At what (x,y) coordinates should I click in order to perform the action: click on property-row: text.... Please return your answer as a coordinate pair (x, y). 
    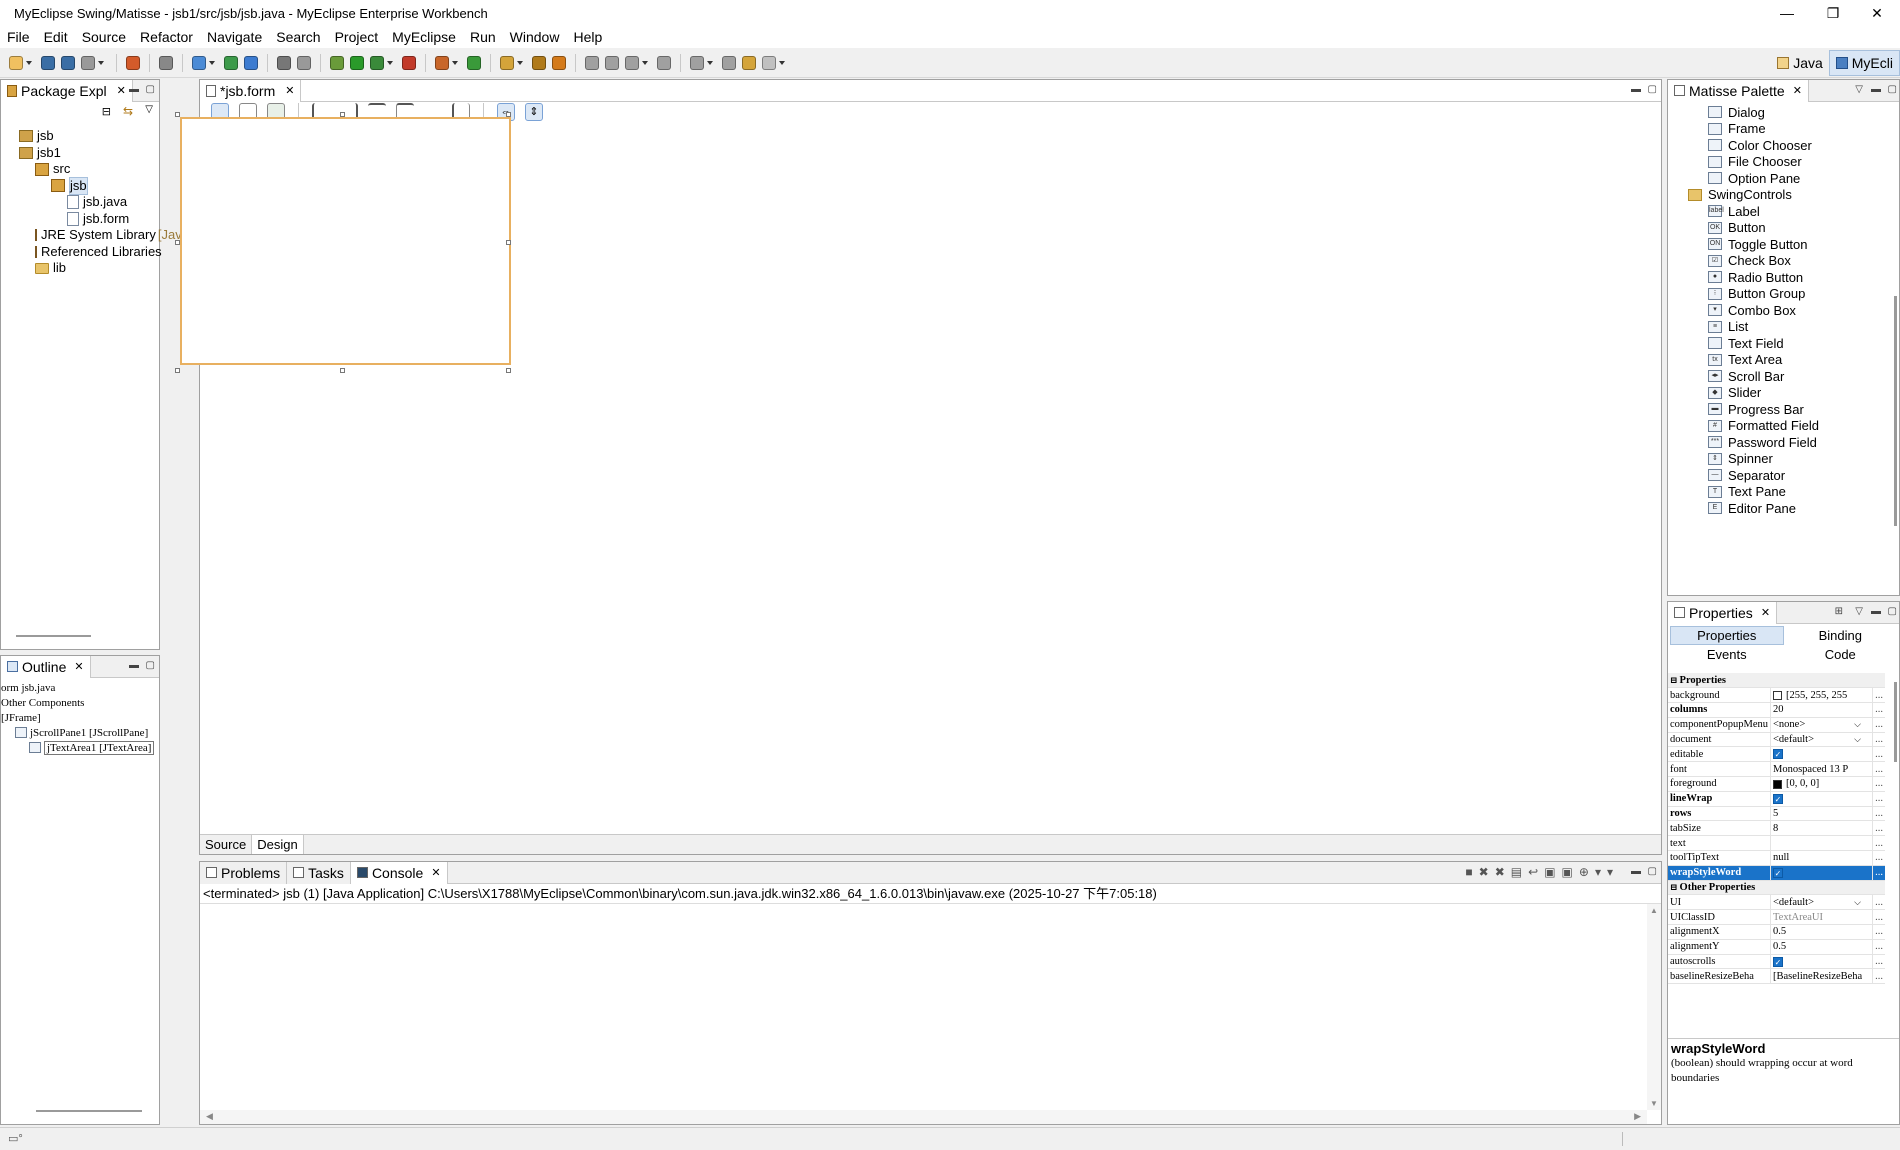
    Looking at the image, I should click on (1776, 843).